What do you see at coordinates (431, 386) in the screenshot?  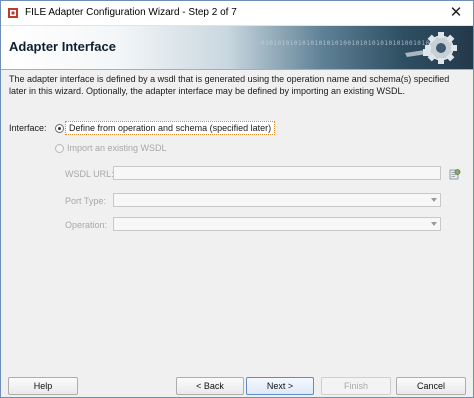 I see `cancel-button: Cancel` at bounding box center [431, 386].